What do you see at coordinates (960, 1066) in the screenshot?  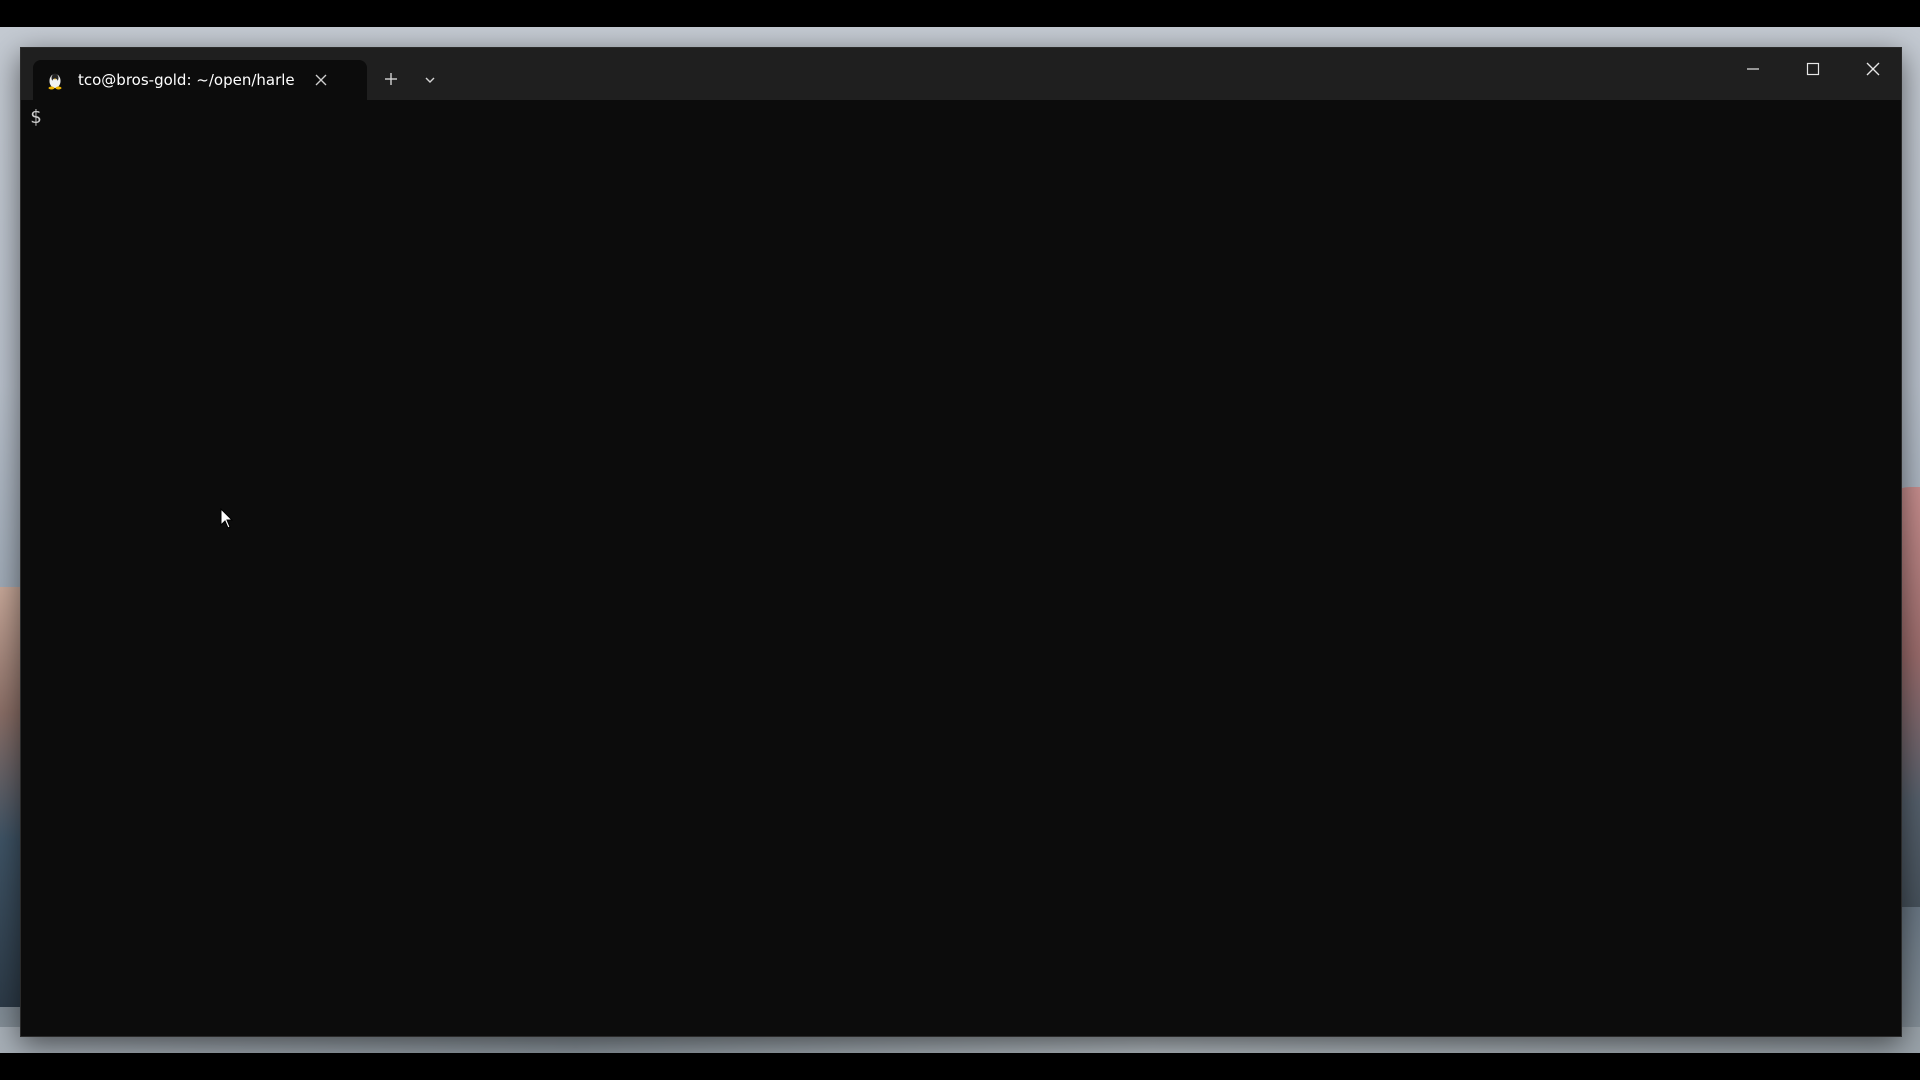 I see `screen-bottom-bar` at bounding box center [960, 1066].